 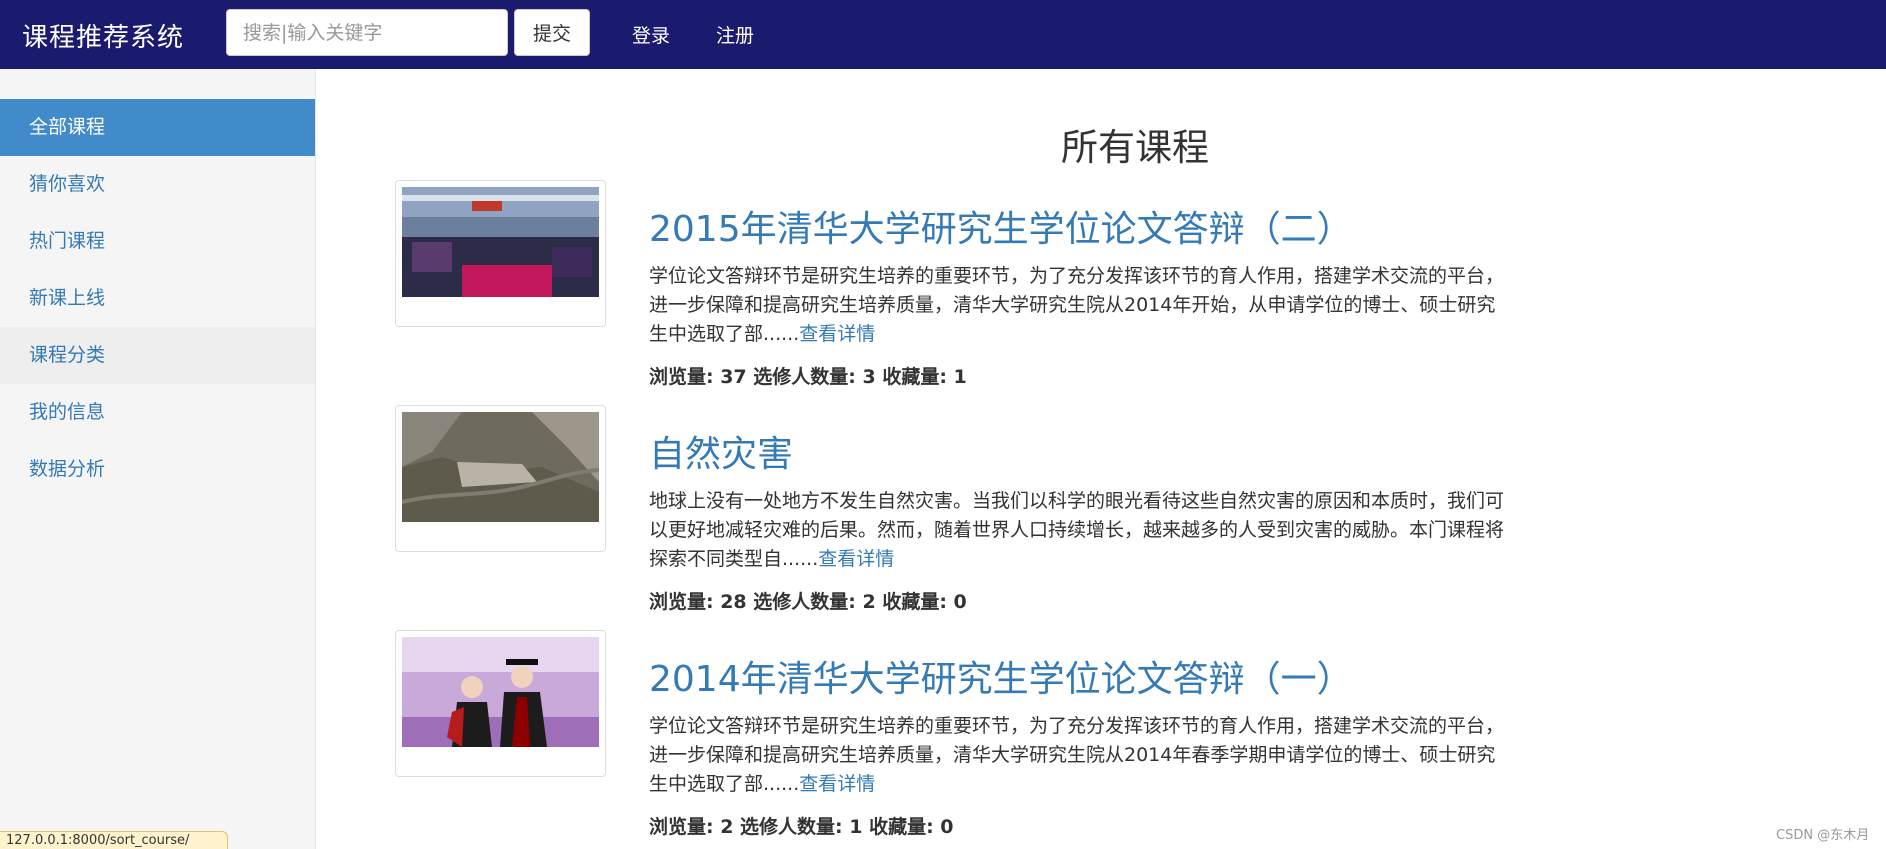 What do you see at coordinates (721, 451) in the screenshot?
I see `course-title: 自然灾害` at bounding box center [721, 451].